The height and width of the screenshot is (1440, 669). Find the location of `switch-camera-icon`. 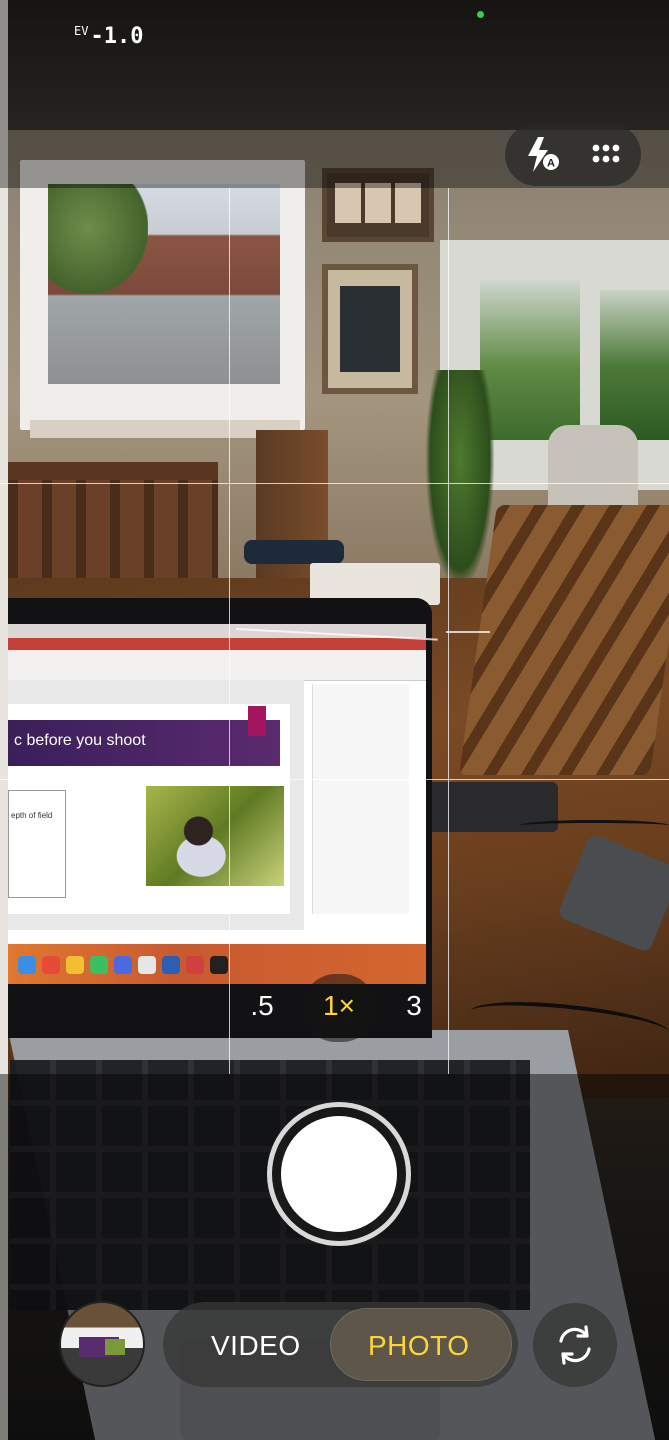

switch-camera-icon is located at coordinates (575, 1345).